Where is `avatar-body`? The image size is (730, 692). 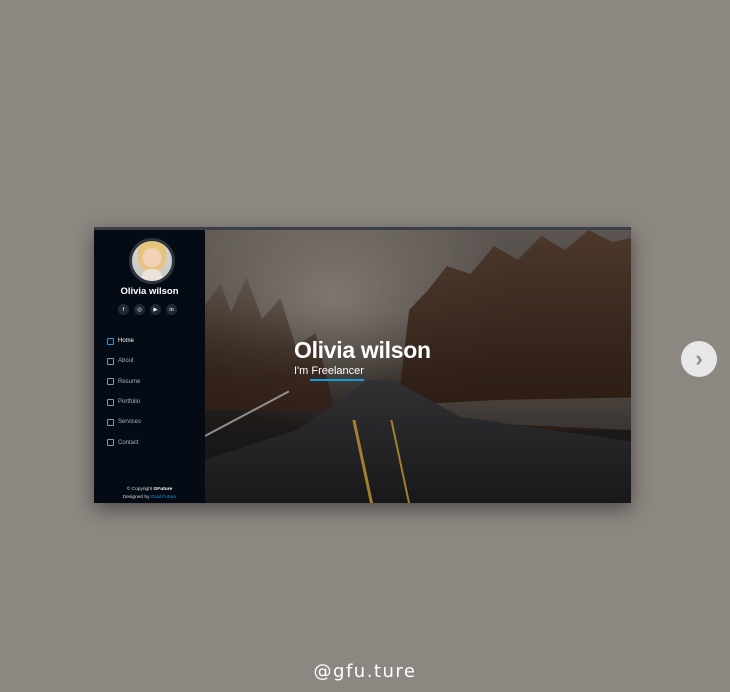 avatar-body is located at coordinates (152, 275).